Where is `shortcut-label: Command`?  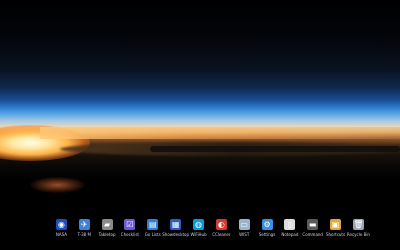 shortcut-label: Command is located at coordinates (312, 234).